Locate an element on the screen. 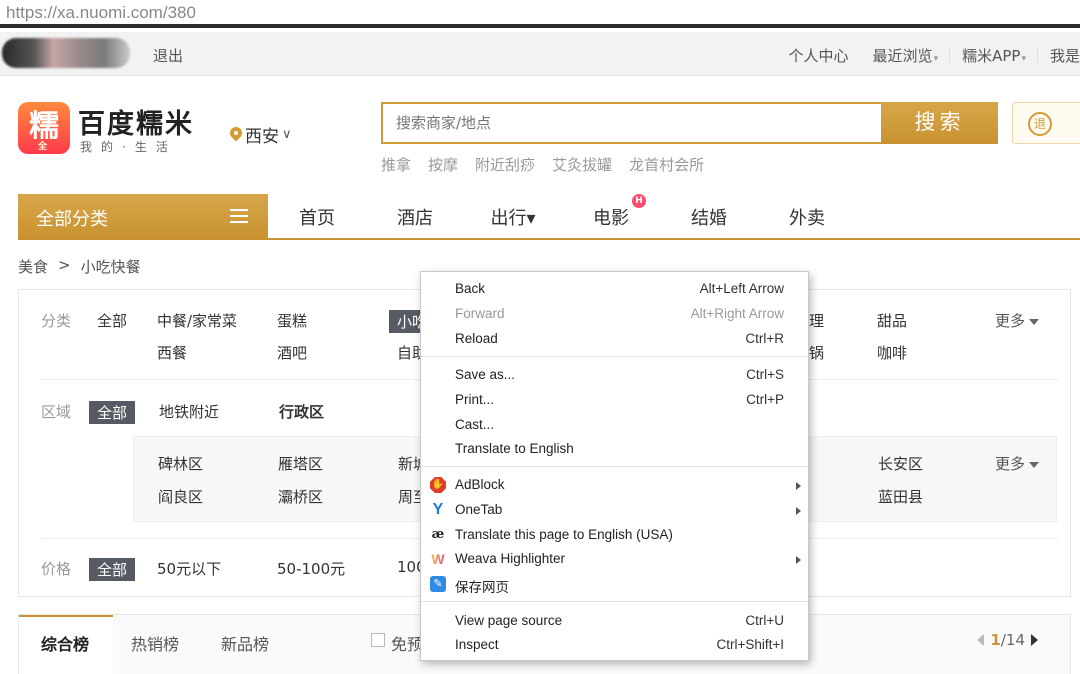 This screenshot has width=1080, height=674. translate-icon: æ is located at coordinates (438, 534).